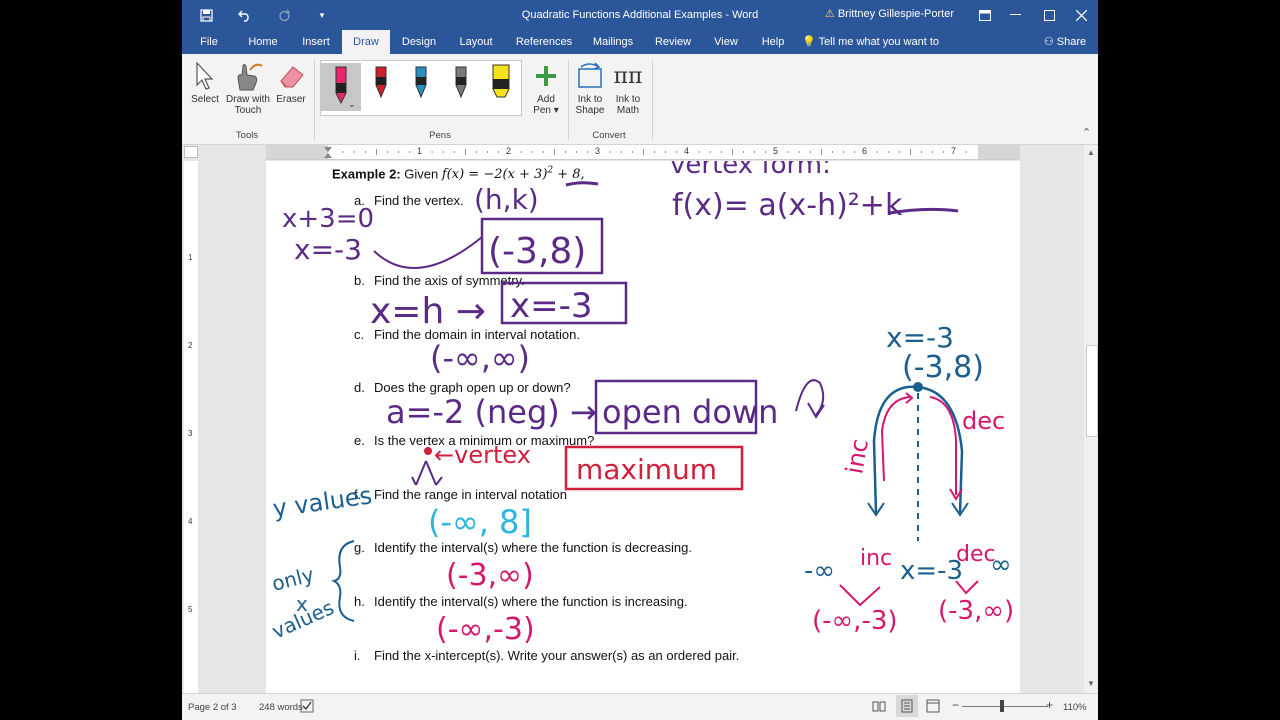 Image resolution: width=1280 pixels, height=720 pixels. What do you see at coordinates (954, 151) in the screenshot?
I see `ruler-number: 7` at bounding box center [954, 151].